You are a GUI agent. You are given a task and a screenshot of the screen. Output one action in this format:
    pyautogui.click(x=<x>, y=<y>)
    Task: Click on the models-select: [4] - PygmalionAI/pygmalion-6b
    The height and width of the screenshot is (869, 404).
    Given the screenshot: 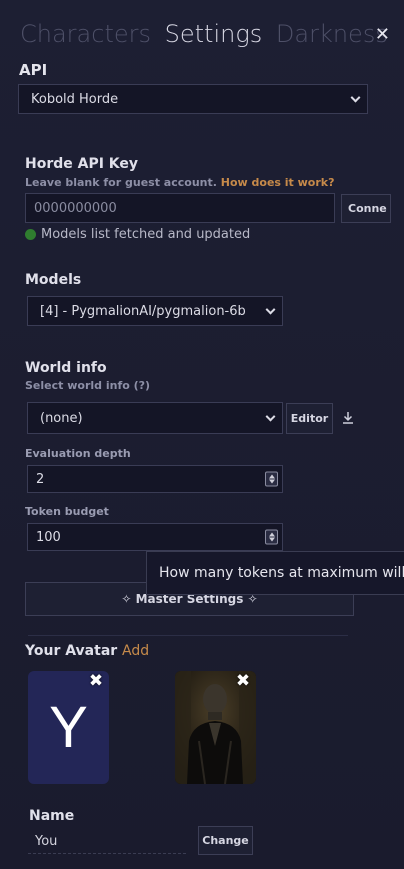 What is the action you would take?
    pyautogui.click(x=155, y=311)
    